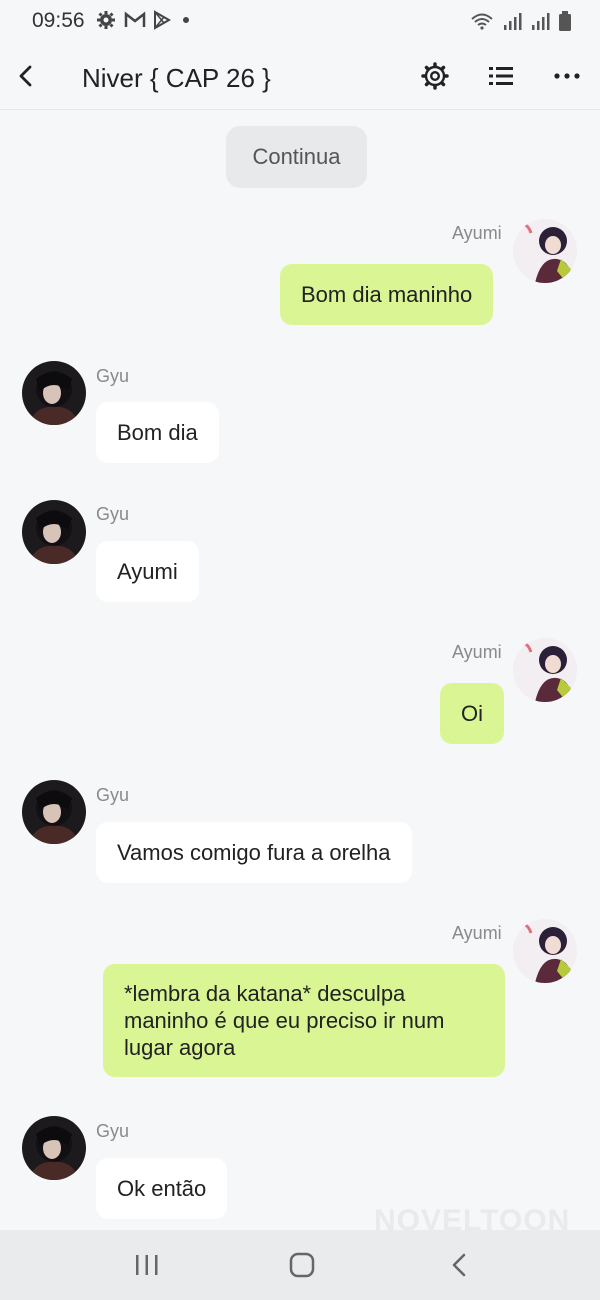 This screenshot has height=1300, width=600. What do you see at coordinates (387, 294) in the screenshot?
I see `message-bubble: Bom dia maninho` at bounding box center [387, 294].